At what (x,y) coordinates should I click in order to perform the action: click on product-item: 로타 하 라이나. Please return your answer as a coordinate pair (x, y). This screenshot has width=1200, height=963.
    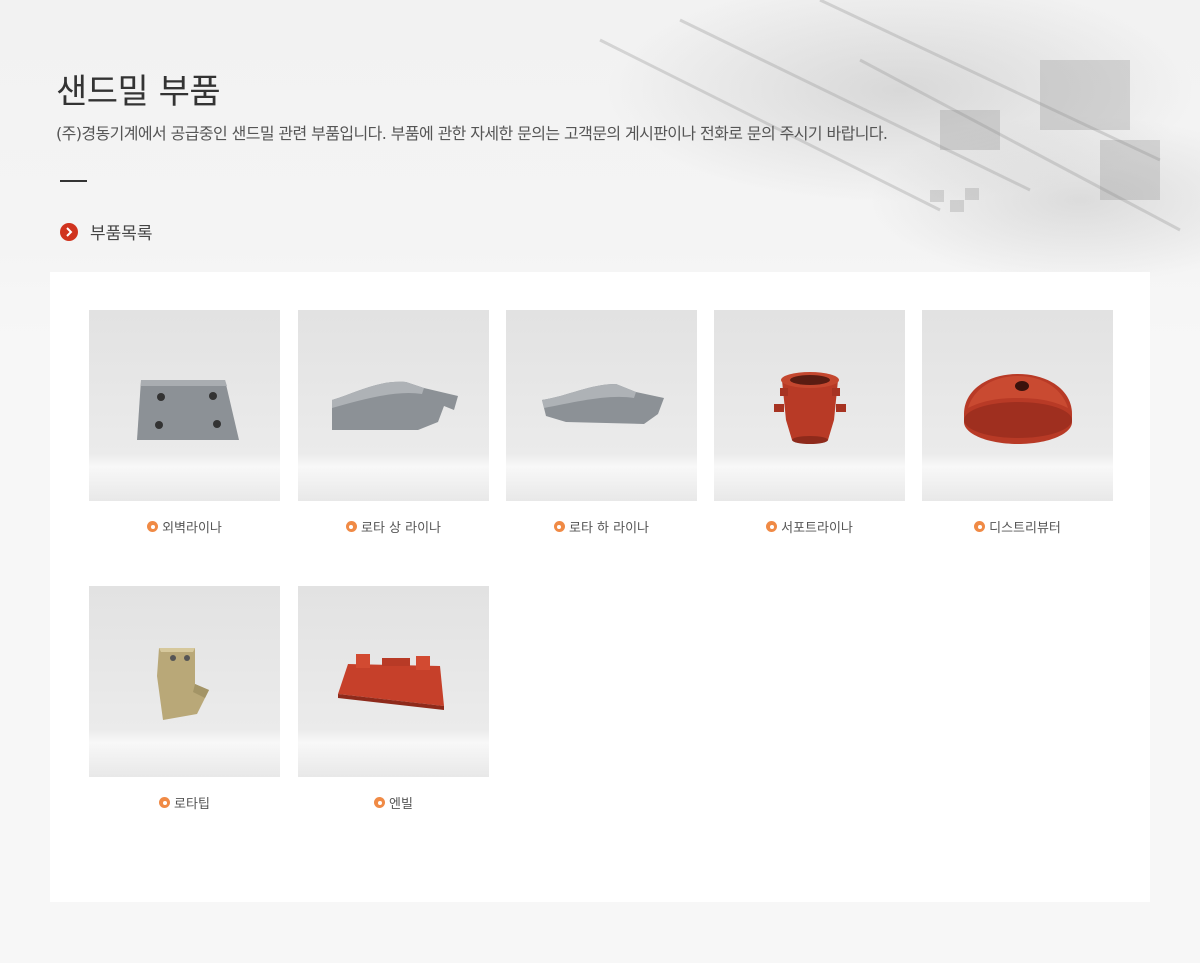
    Looking at the image, I should click on (601, 423).